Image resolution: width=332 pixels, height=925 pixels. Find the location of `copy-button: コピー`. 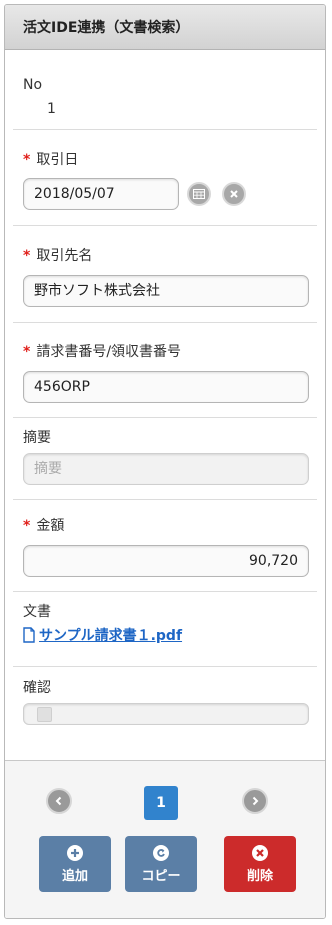

copy-button: コピー is located at coordinates (161, 864).